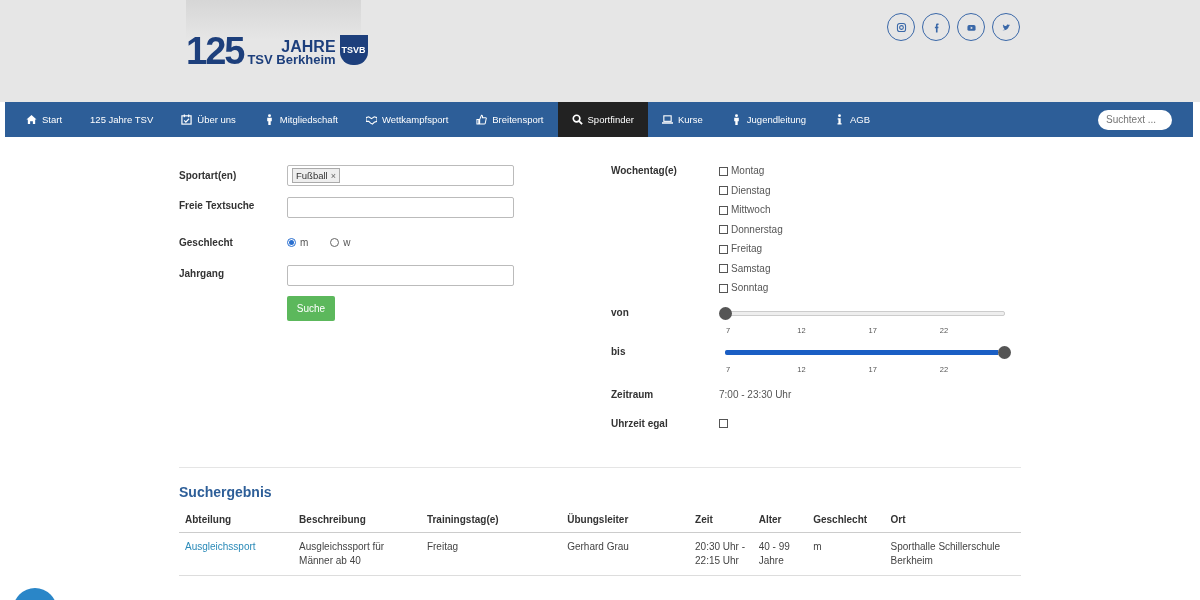  Describe the element at coordinates (407, 119) in the screenshot. I see `nav-item: Wettkampfsport` at that location.